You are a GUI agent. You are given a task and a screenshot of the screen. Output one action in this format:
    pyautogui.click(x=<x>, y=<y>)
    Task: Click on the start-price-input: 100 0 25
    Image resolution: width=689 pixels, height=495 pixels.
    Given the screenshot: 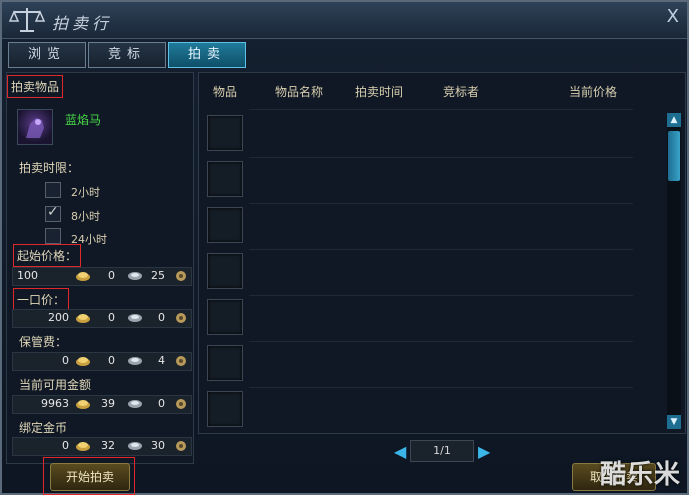 What is the action you would take?
    pyautogui.click(x=102, y=276)
    